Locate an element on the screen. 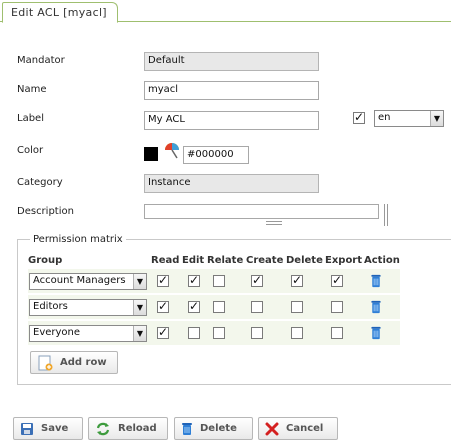 The height and width of the screenshot is (441, 451). cancel-icon is located at coordinates (272, 428).